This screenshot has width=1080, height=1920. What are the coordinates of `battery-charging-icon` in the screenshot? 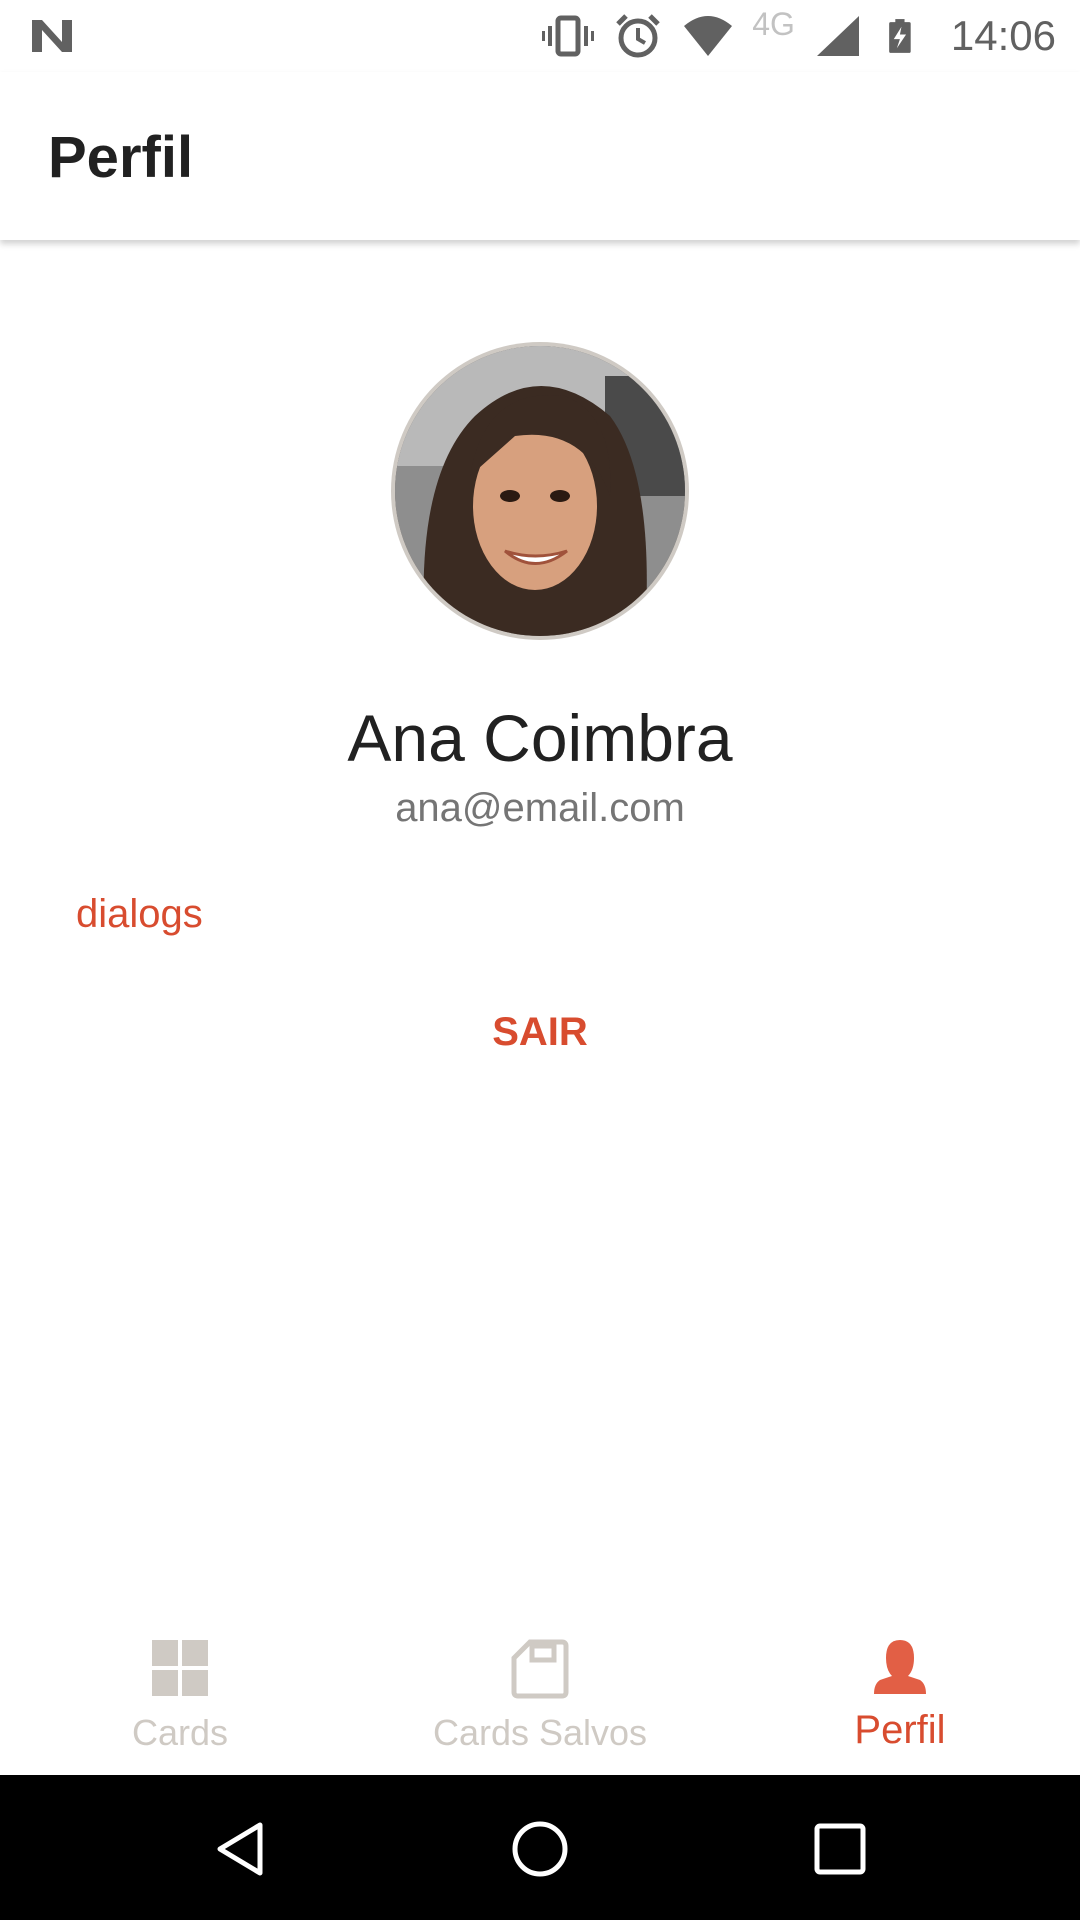 It's located at (900, 36).